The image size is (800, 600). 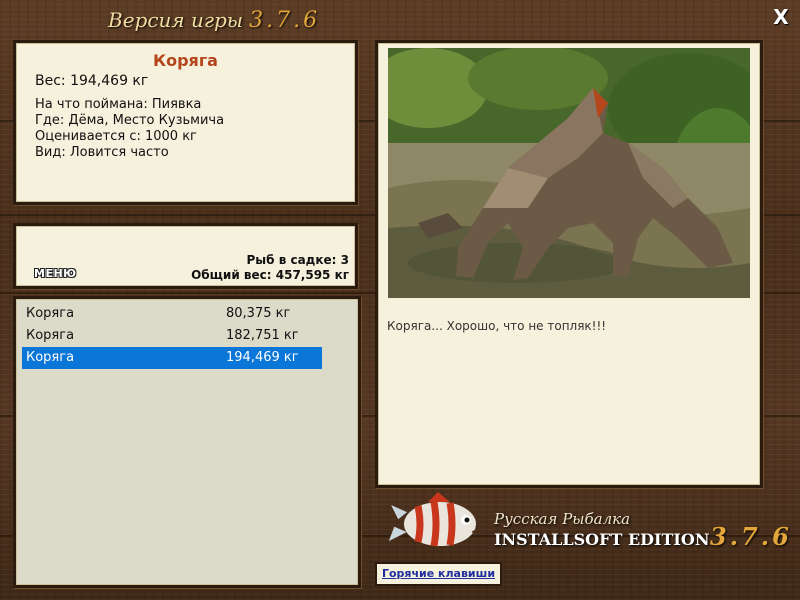 I want to click on brand-edition: INSTALLSOFT EDITION, so click(x=602, y=539).